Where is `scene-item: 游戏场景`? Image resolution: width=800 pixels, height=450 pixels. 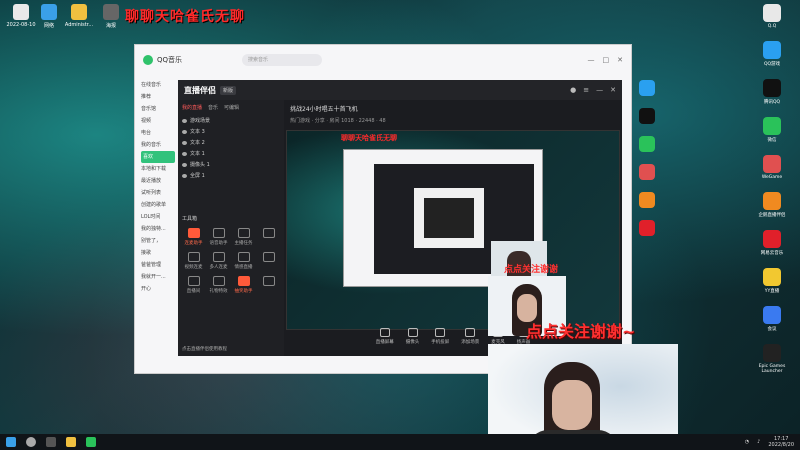 scene-item: 游戏场景 is located at coordinates (231, 120).